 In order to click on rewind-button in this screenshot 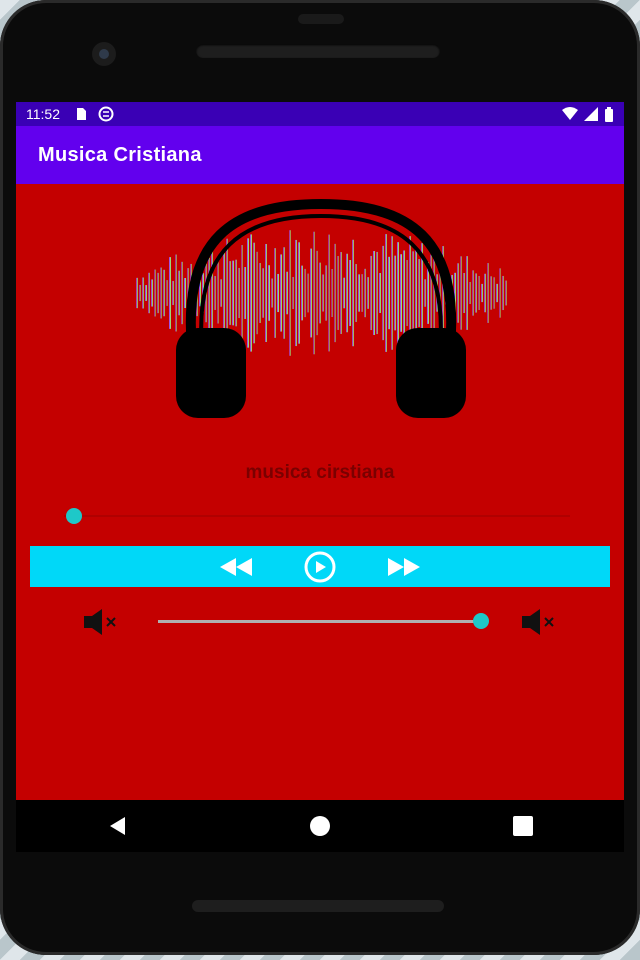, I will do `click(236, 567)`.